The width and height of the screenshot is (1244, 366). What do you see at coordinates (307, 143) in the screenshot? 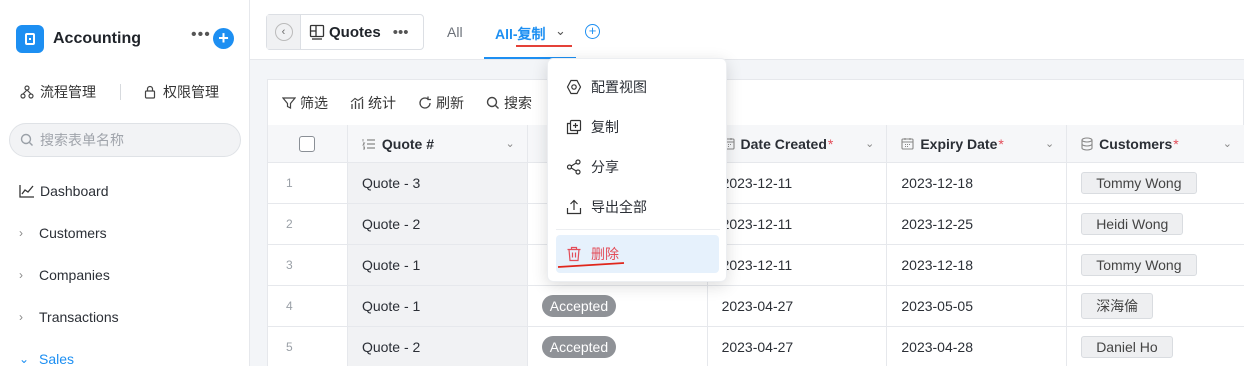
I see `select-all-checkbox` at bounding box center [307, 143].